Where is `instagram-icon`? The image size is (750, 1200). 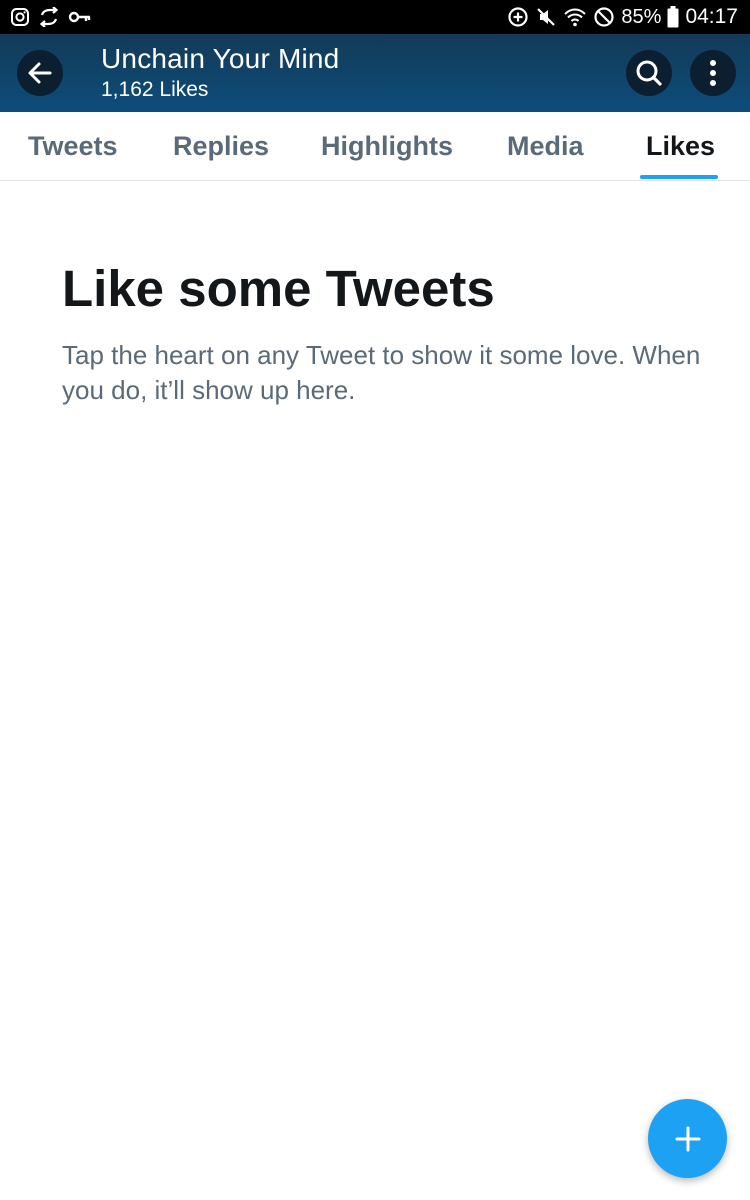
instagram-icon is located at coordinates (20, 17).